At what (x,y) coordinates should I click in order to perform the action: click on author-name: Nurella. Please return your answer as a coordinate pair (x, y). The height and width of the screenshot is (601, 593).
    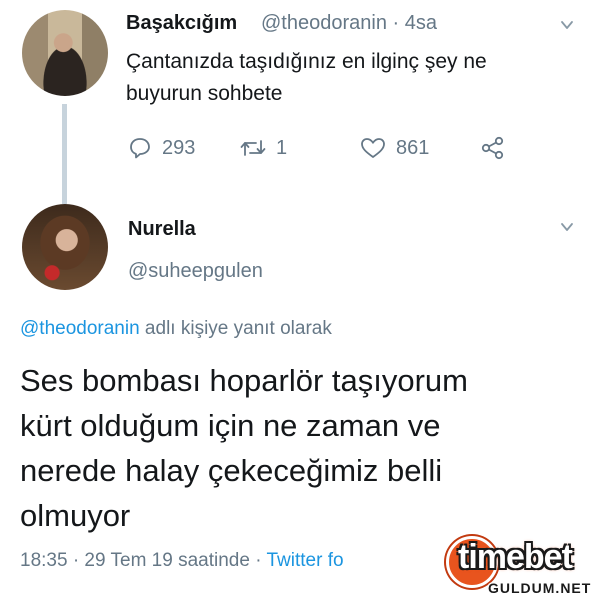
    Looking at the image, I should click on (162, 229).